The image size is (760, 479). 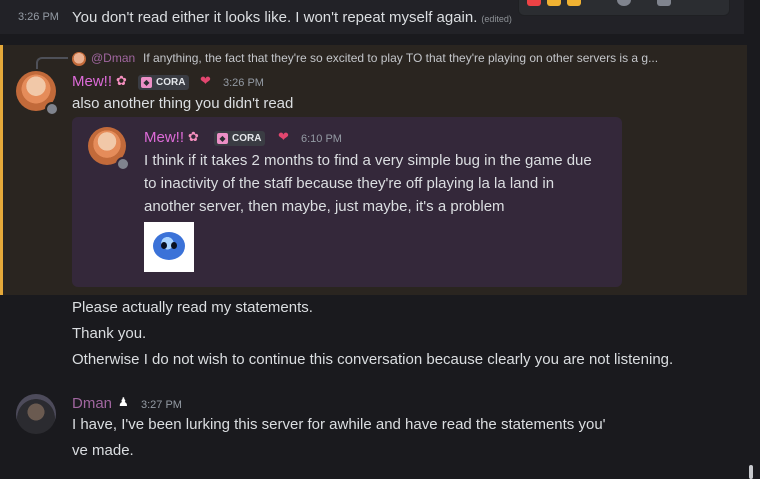 I want to click on message-timestamp: 3:27 PM, so click(x=161, y=405).